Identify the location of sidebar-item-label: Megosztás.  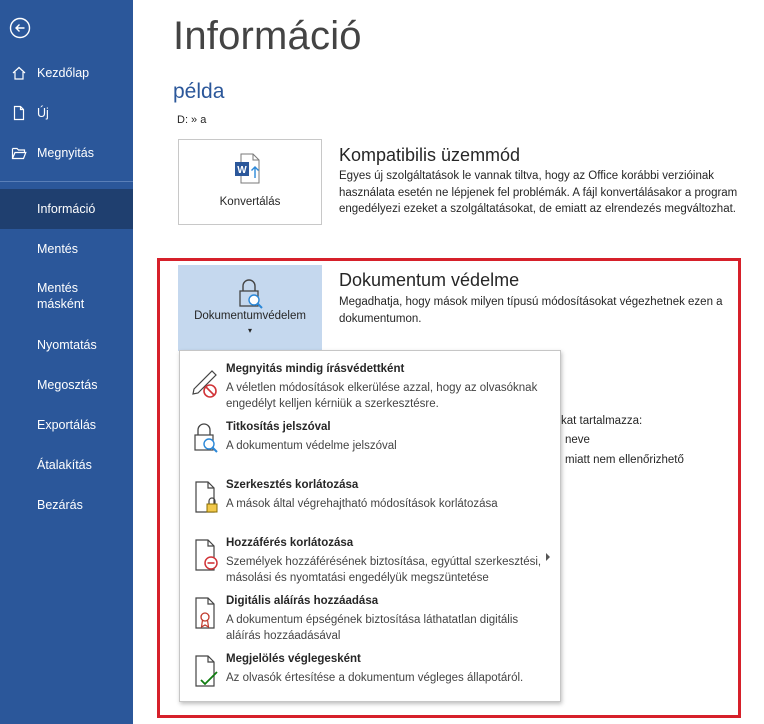
(67, 385).